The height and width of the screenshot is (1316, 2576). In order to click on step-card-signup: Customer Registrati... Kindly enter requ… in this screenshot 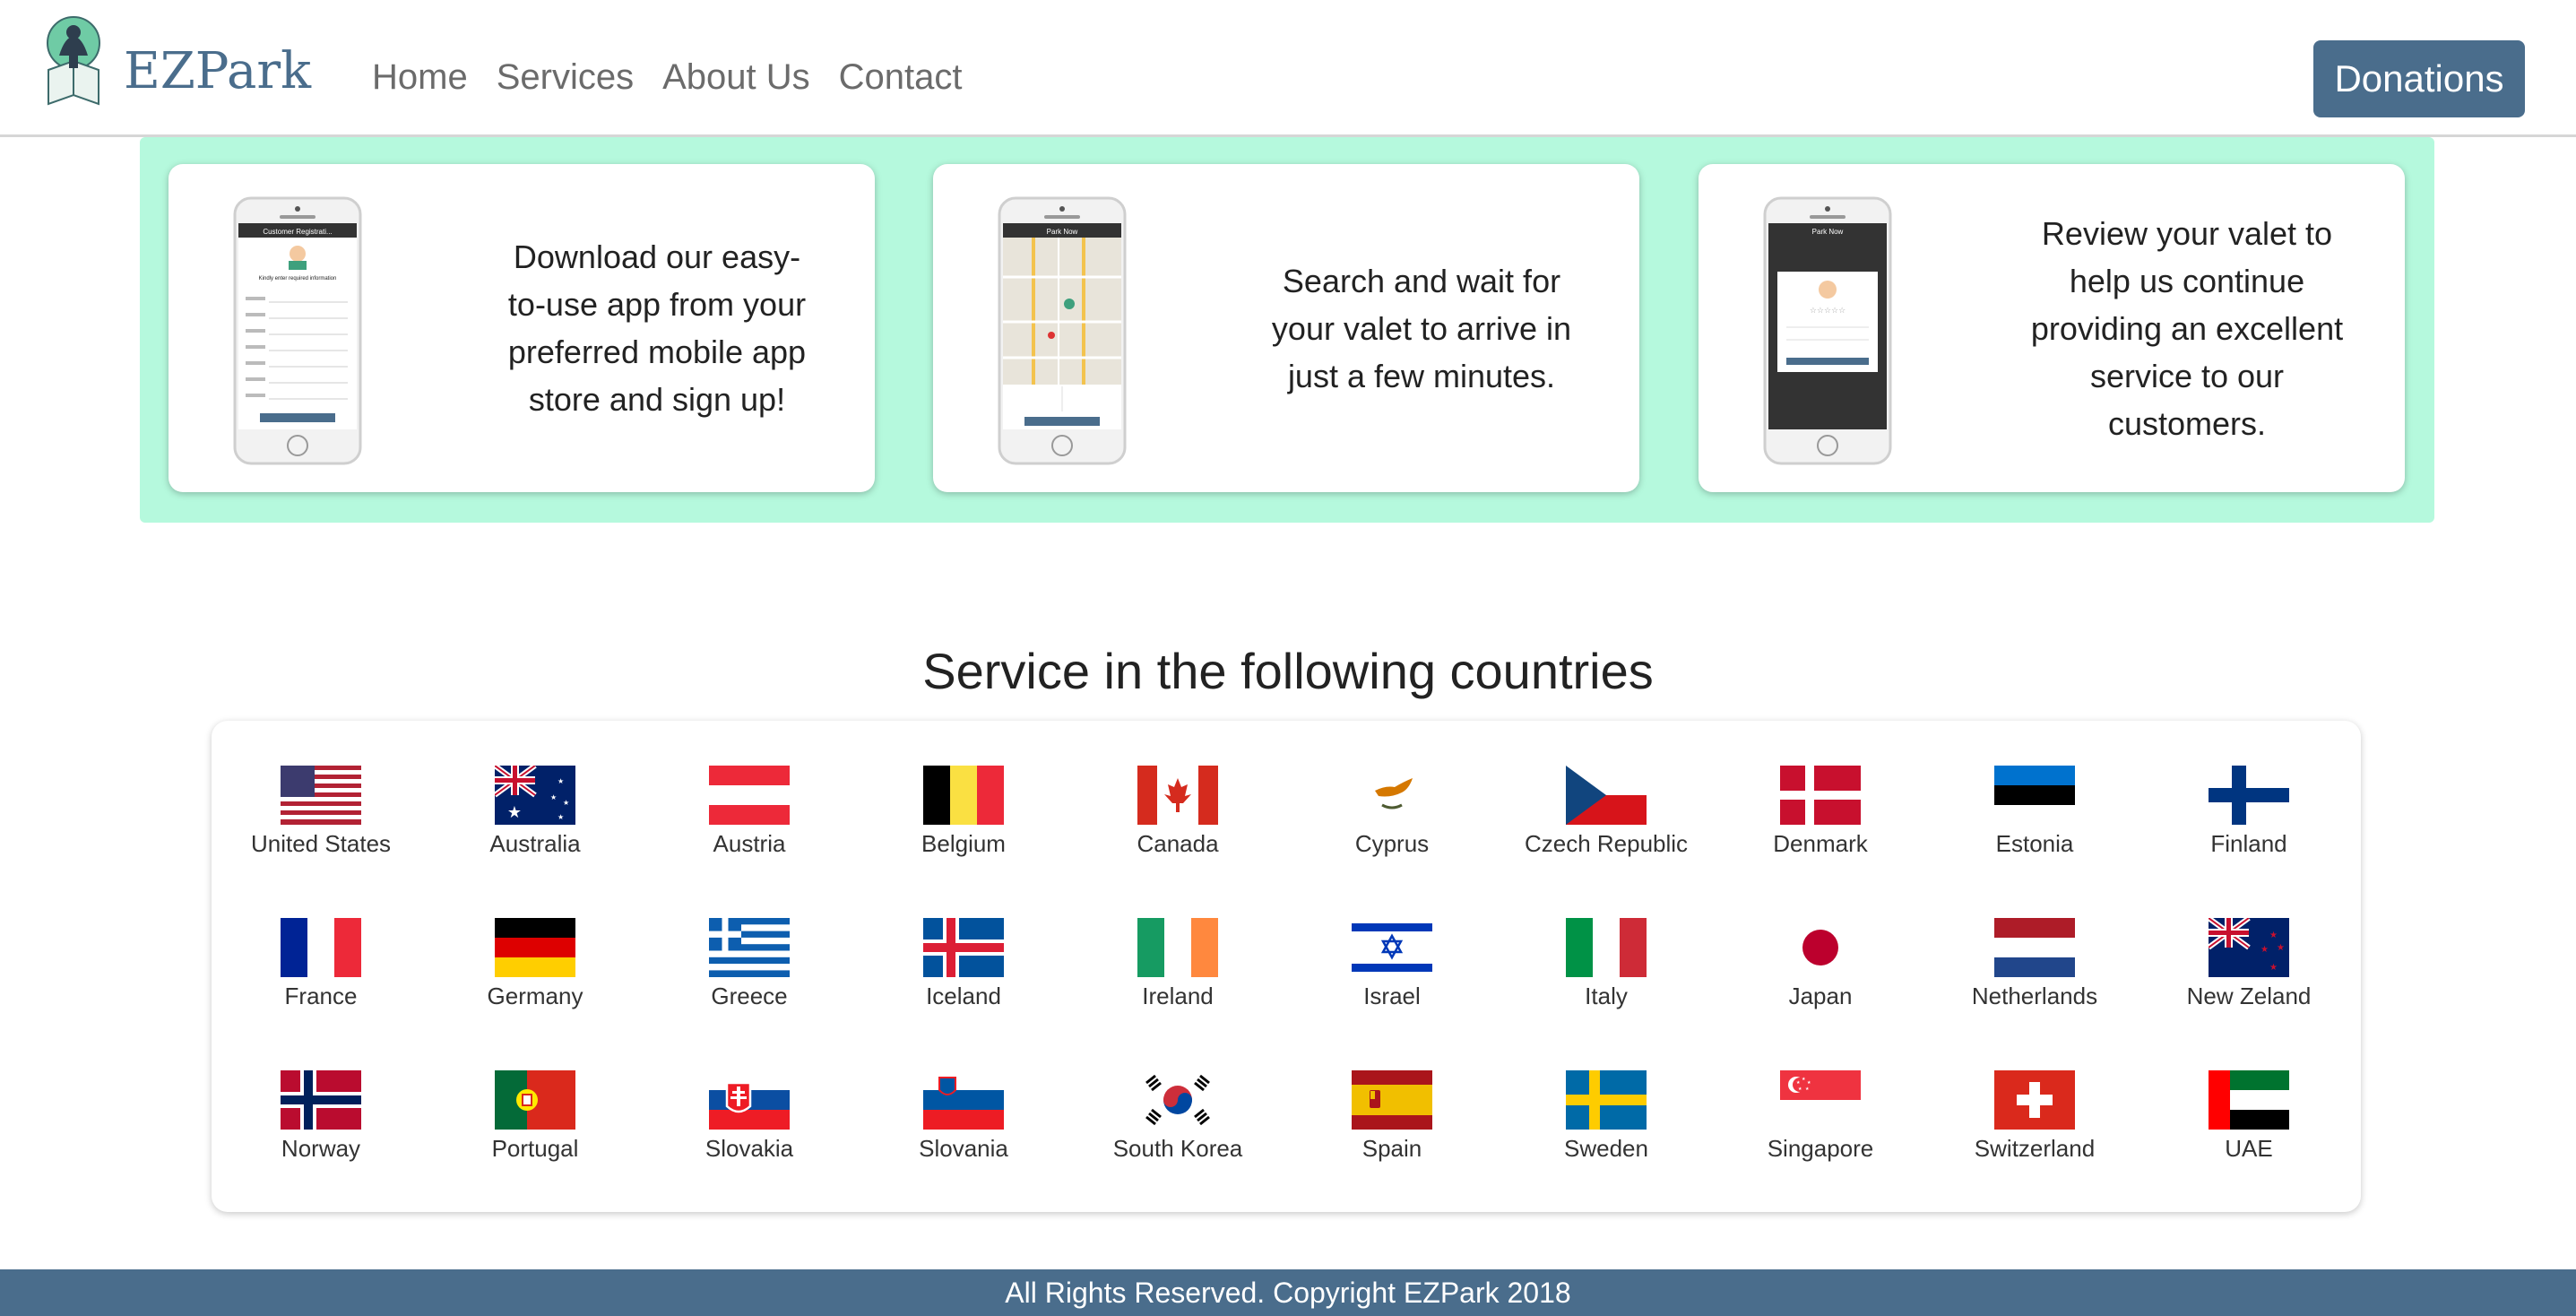, I will do `click(522, 328)`.